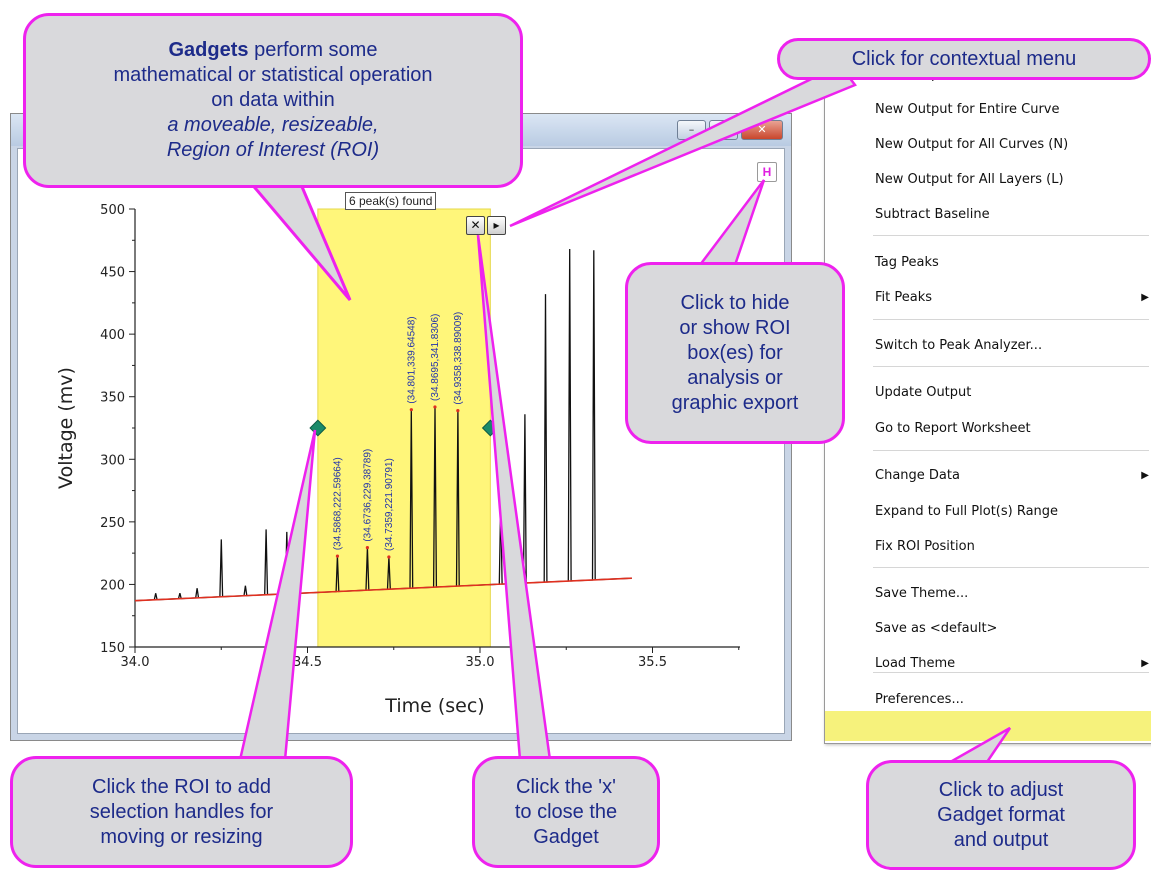 This screenshot has height=875, width=1151. I want to click on close-gadget-callout-text: Click the 'x' to close the Gadget, so click(566, 811).